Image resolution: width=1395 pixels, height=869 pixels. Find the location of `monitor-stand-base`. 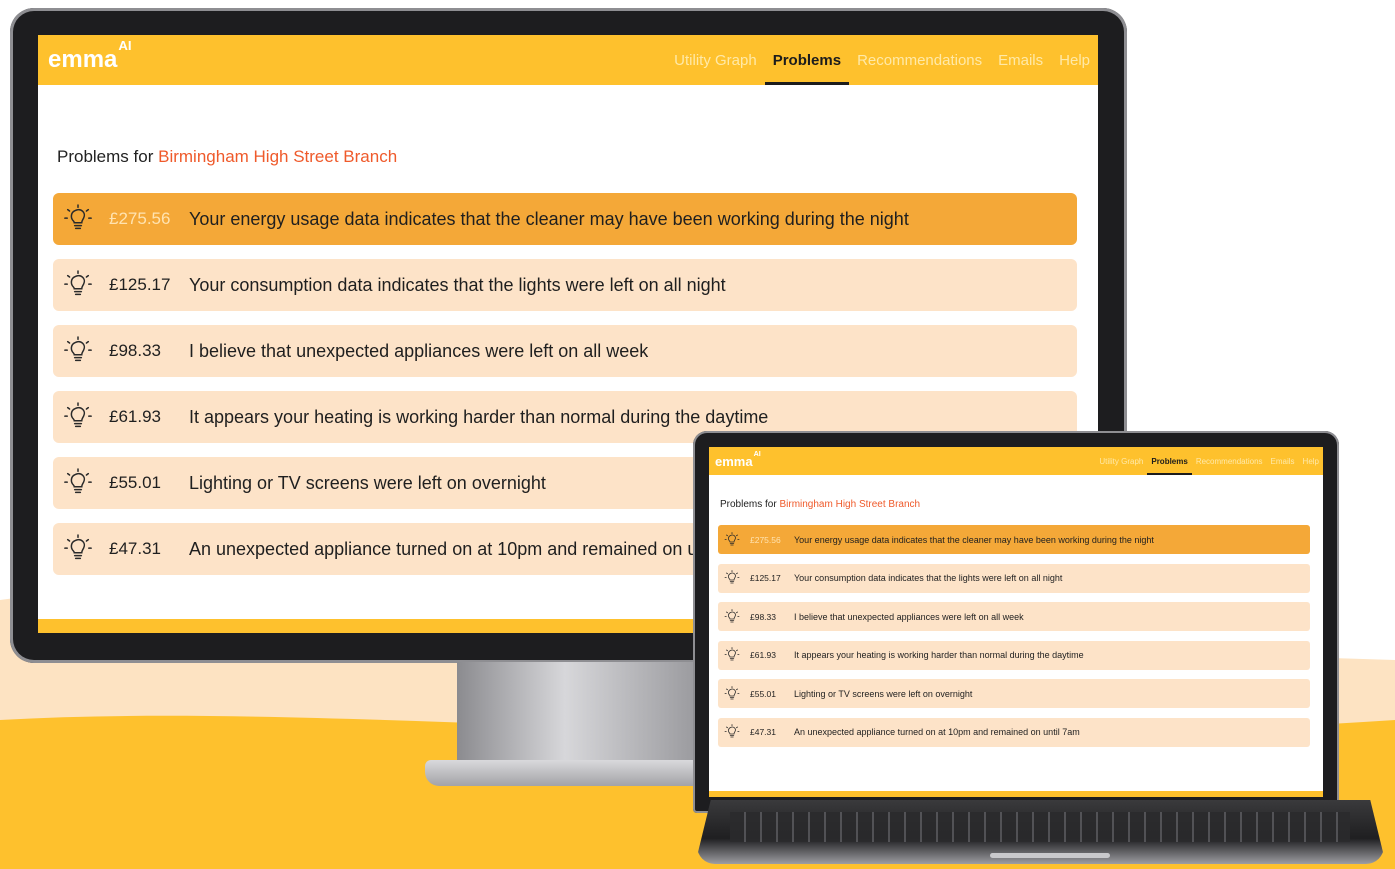

monitor-stand-base is located at coordinates (580, 773).